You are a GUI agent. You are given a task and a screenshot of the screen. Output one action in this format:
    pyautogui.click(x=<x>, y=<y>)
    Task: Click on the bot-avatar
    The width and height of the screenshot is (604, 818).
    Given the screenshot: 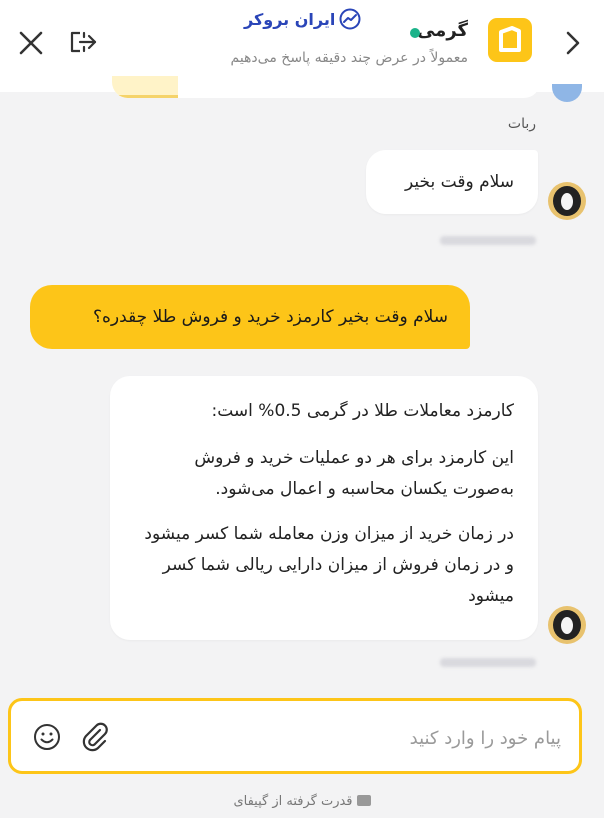 What is the action you would take?
    pyautogui.click(x=567, y=93)
    